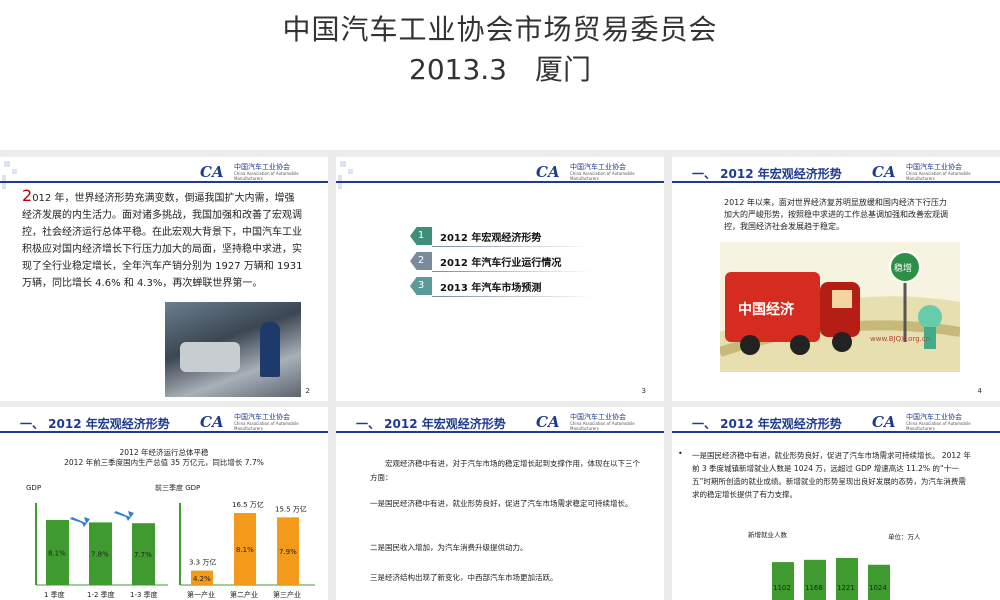 The height and width of the screenshot is (600, 1000). Describe the element at coordinates (643, 391) in the screenshot. I see `page-number: 3` at that location.